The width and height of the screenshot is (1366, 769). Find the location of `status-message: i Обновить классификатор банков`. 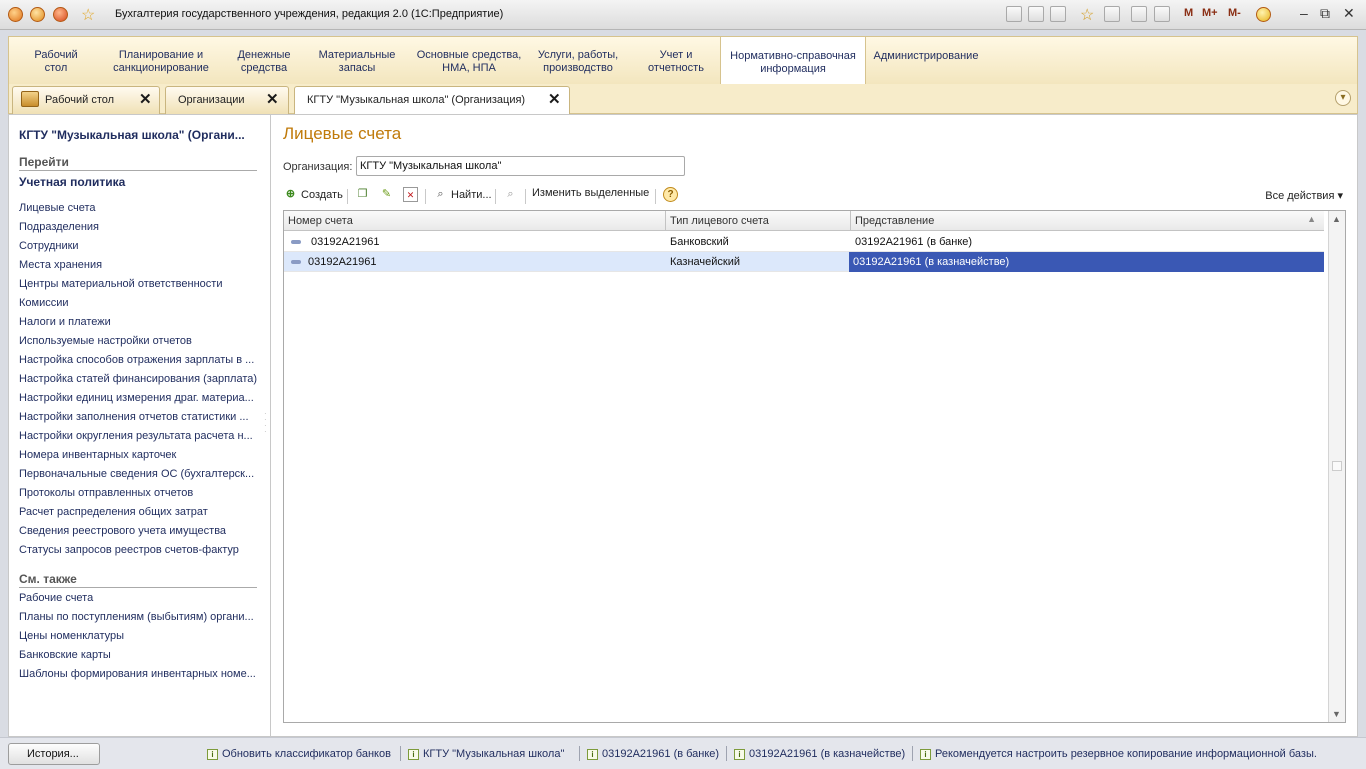

status-message: i Обновить классификатор банков is located at coordinates (299, 754).